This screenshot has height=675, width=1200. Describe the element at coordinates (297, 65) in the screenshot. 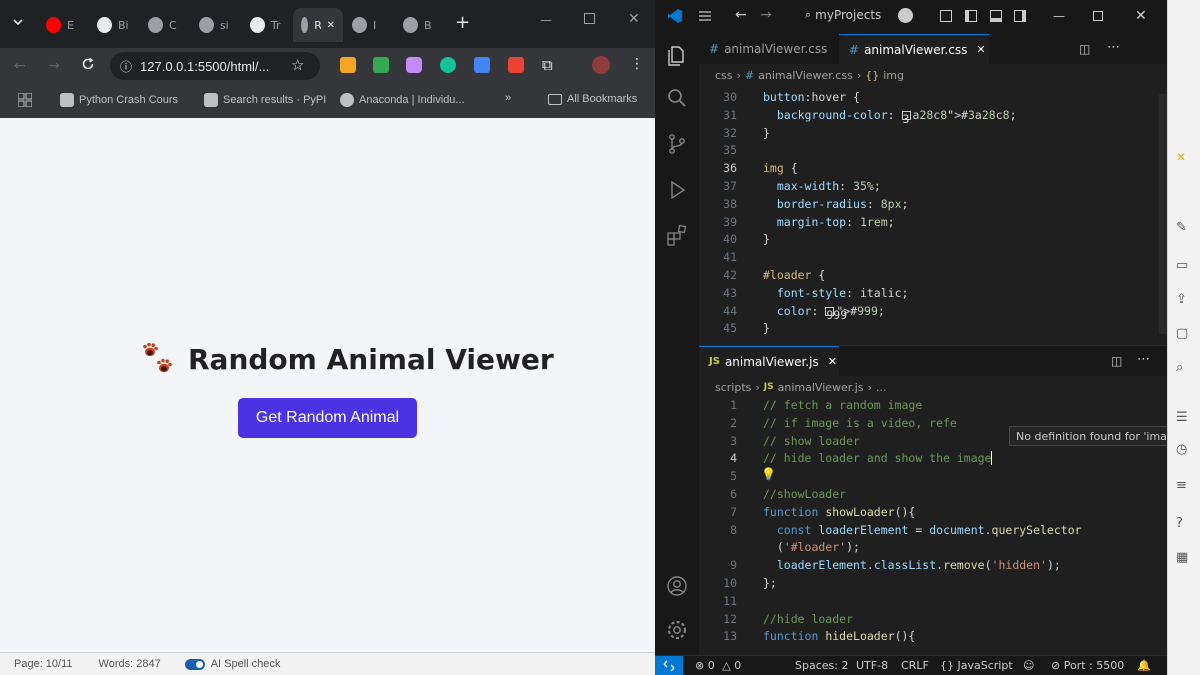

I see `bookmark-star-icon: ☆` at that location.